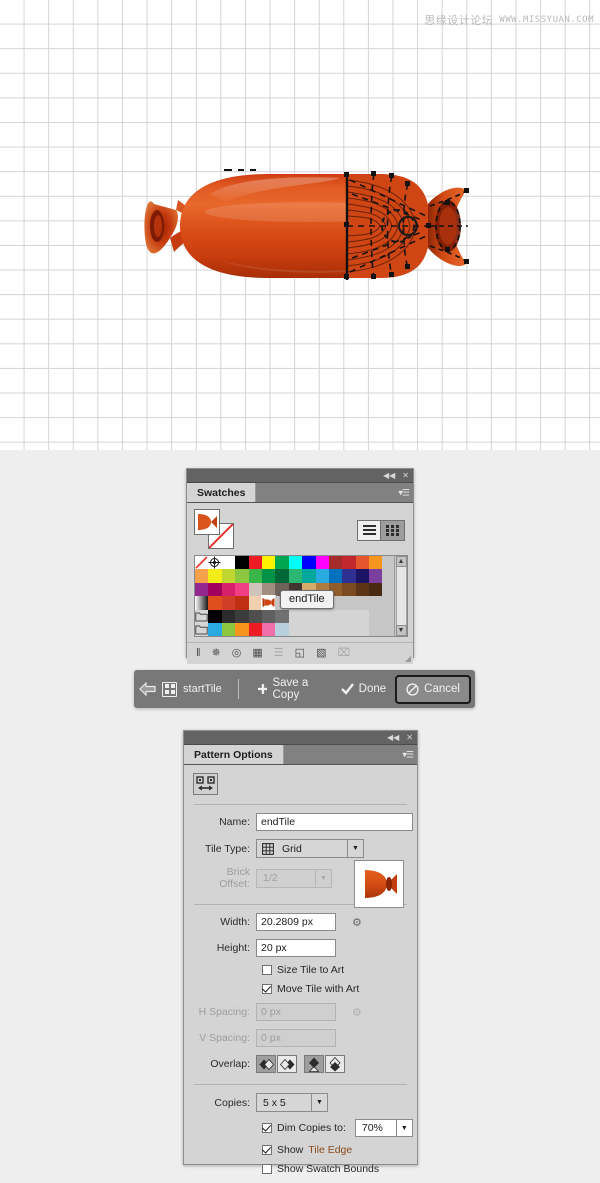 The height and width of the screenshot is (1183, 600). What do you see at coordinates (369, 530) in the screenshot?
I see `list-view-icon` at bounding box center [369, 530].